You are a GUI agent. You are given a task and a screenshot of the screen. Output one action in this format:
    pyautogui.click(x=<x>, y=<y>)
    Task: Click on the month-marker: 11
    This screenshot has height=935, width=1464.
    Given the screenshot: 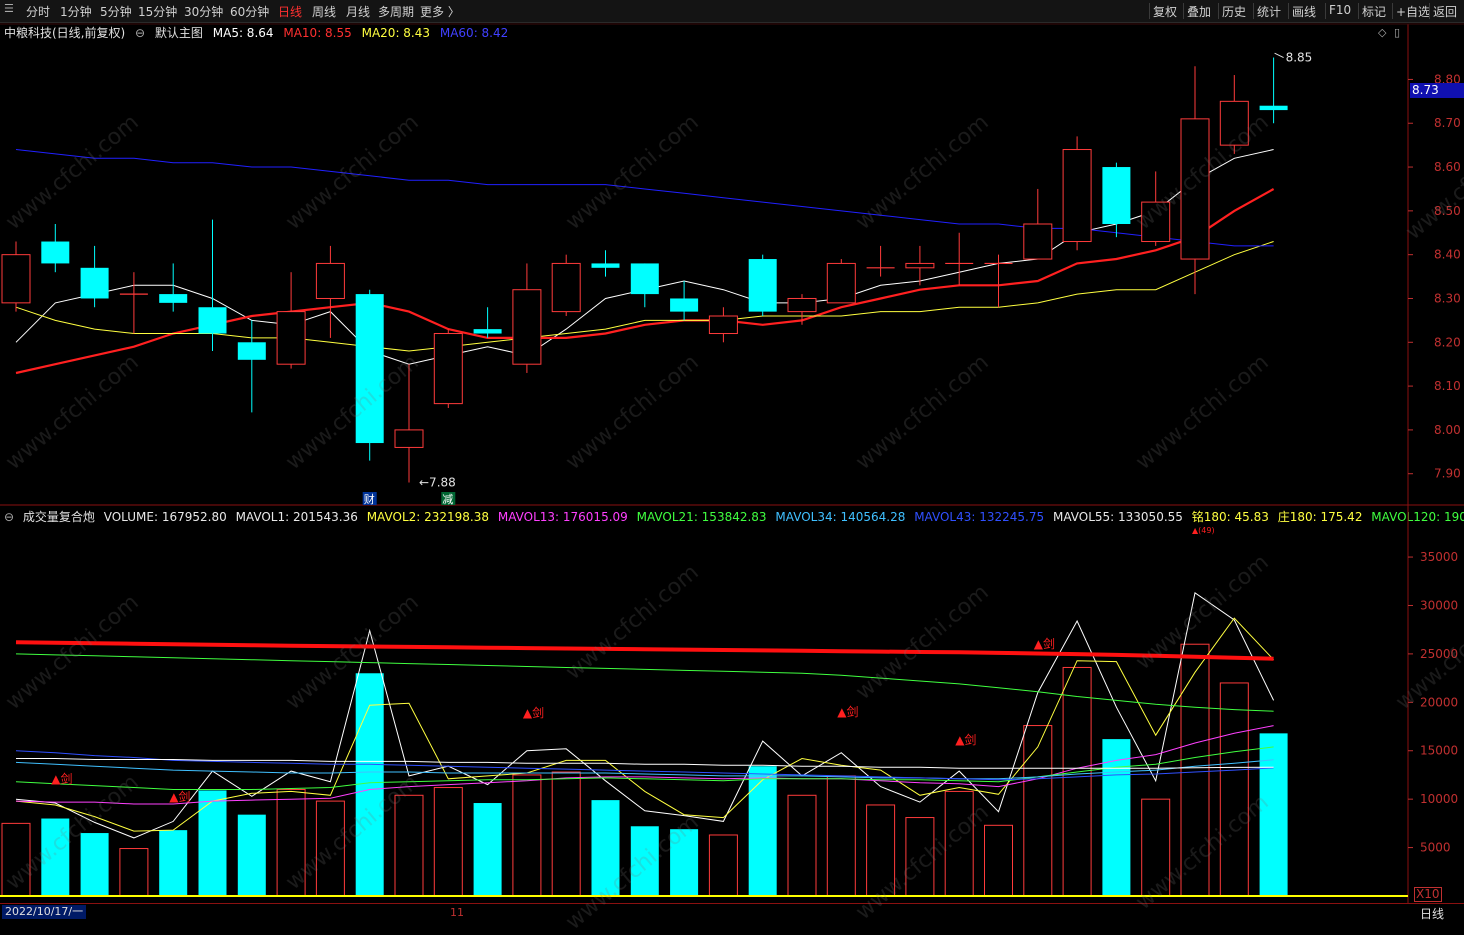 What is the action you would take?
    pyautogui.click(x=457, y=912)
    